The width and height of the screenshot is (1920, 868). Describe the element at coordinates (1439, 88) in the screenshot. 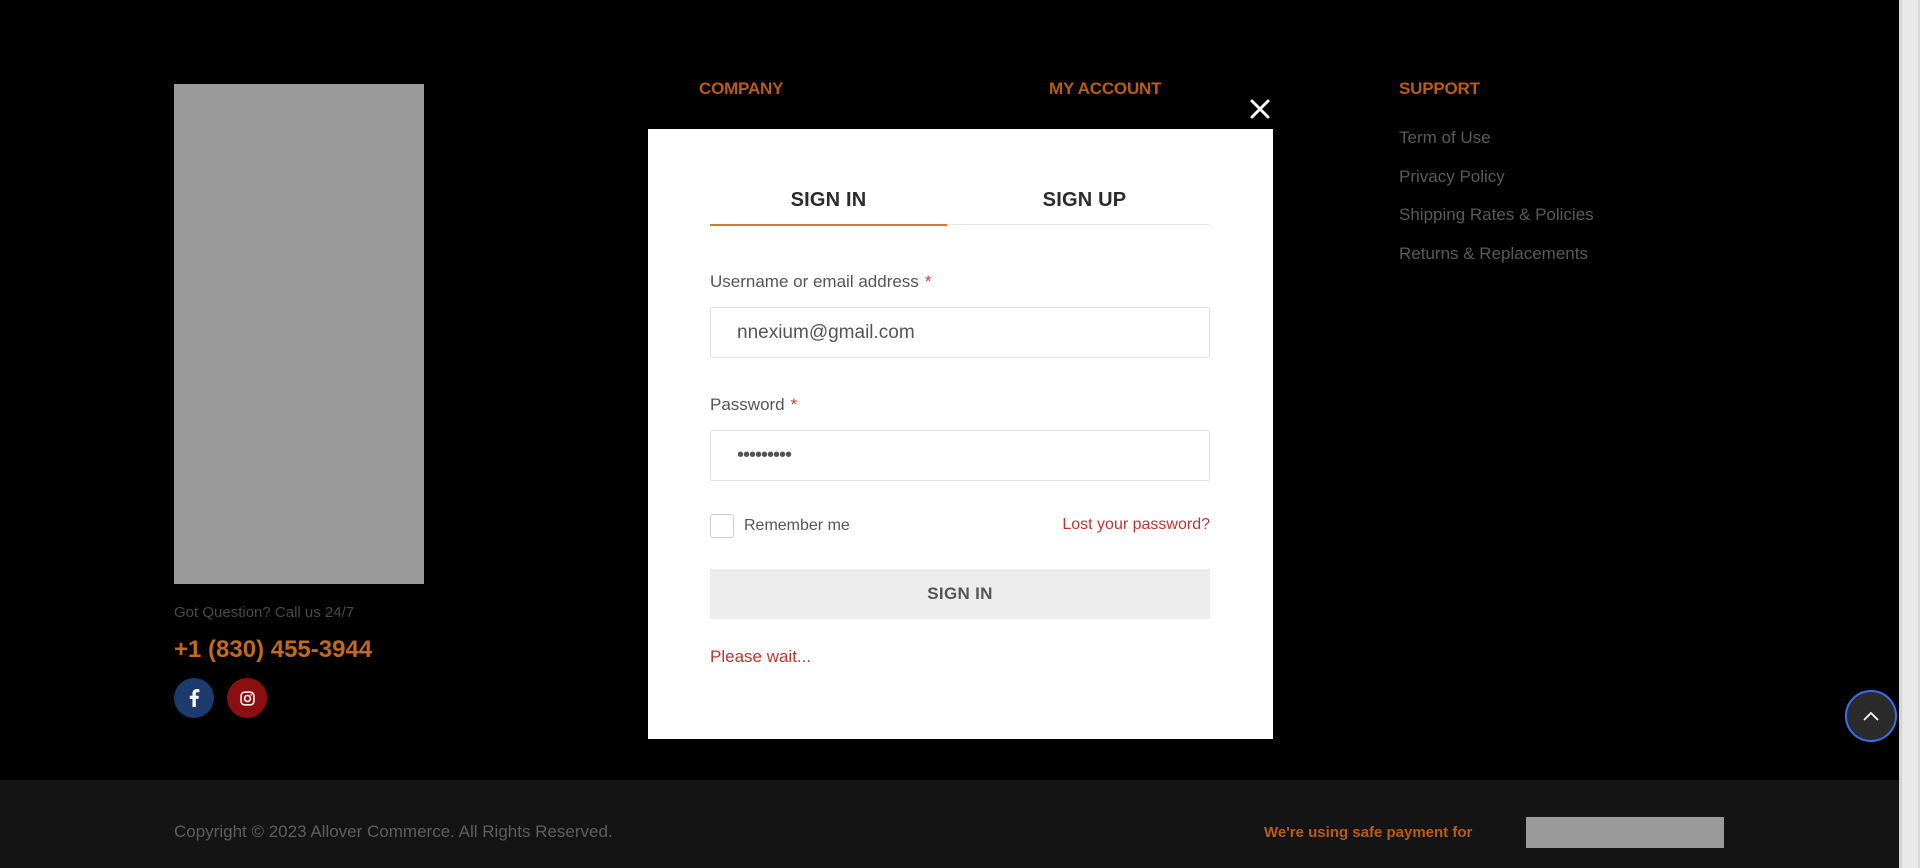

I see `support-heading: SUPPORT` at that location.